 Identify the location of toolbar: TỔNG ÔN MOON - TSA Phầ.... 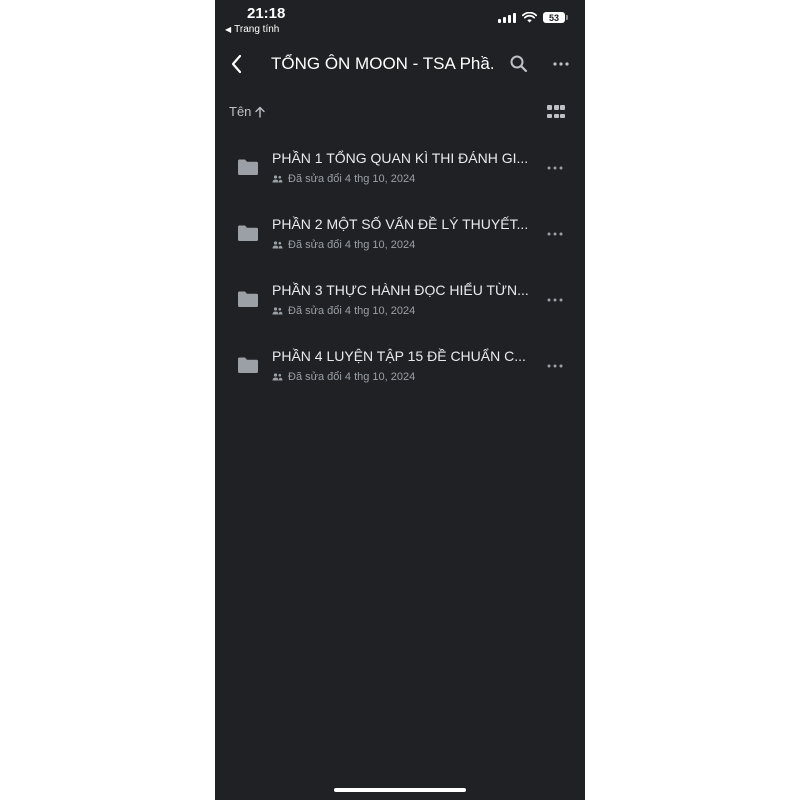
(400, 64).